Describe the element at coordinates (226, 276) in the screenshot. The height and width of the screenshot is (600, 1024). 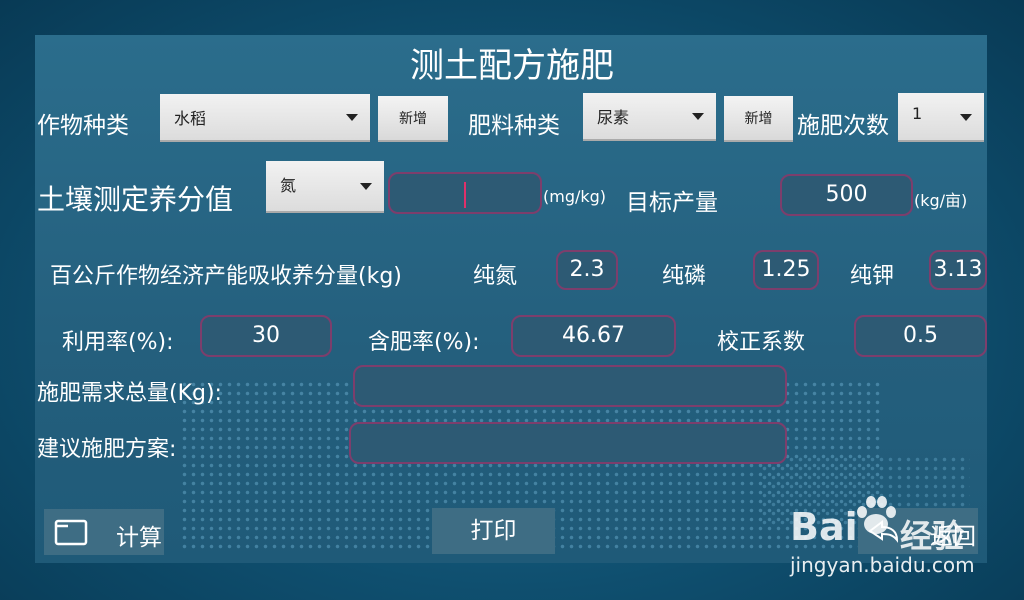
I see `absorption-label: 百公斤作物经济产能吸收养分量(kg)` at that location.